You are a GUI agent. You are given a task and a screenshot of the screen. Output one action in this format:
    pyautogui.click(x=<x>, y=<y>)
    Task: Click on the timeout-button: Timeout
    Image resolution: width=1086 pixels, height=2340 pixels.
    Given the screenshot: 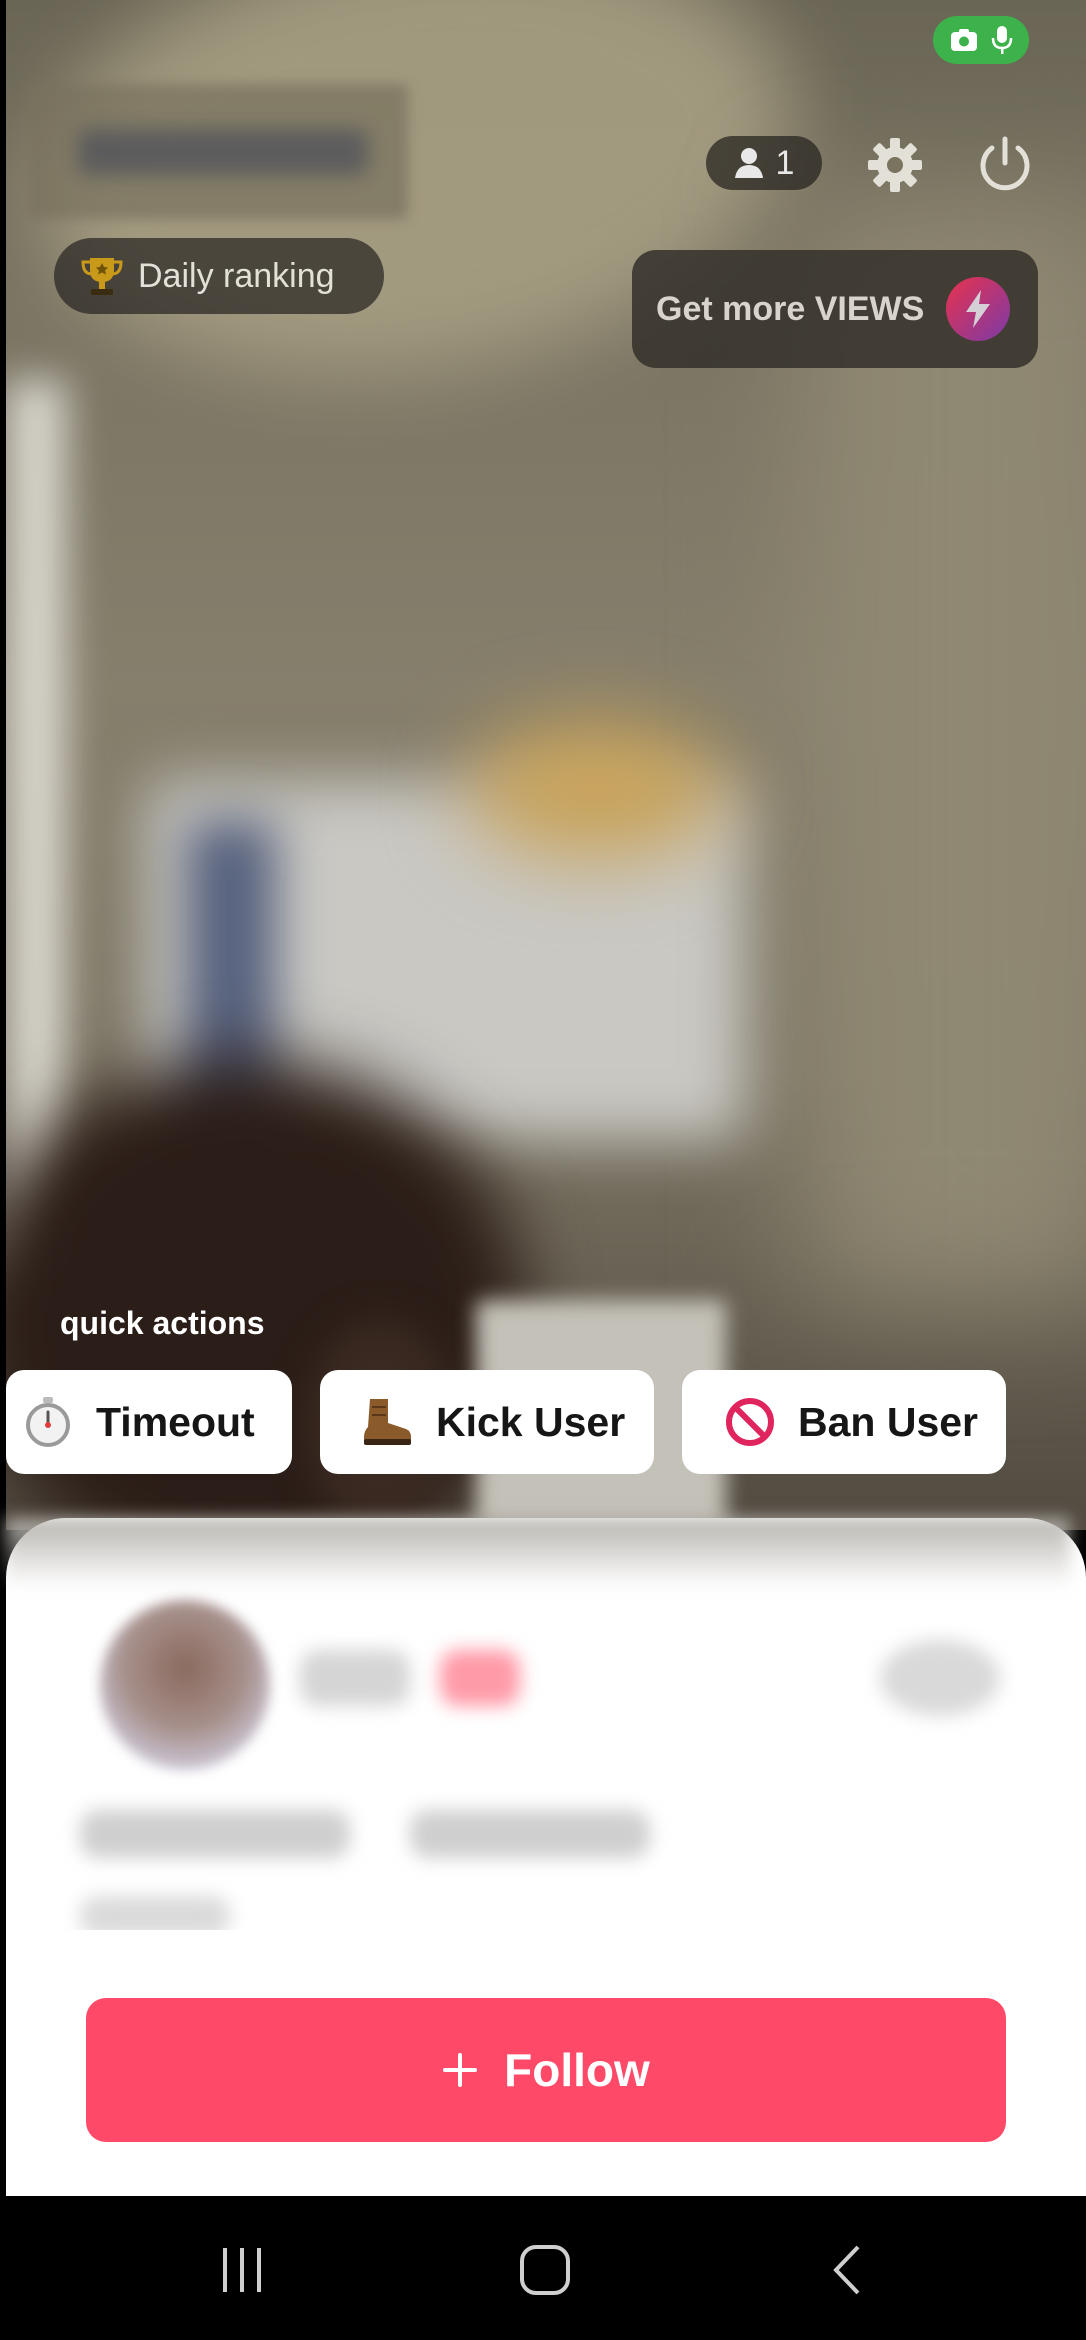 What is the action you would take?
    pyautogui.click(x=149, y=1422)
    